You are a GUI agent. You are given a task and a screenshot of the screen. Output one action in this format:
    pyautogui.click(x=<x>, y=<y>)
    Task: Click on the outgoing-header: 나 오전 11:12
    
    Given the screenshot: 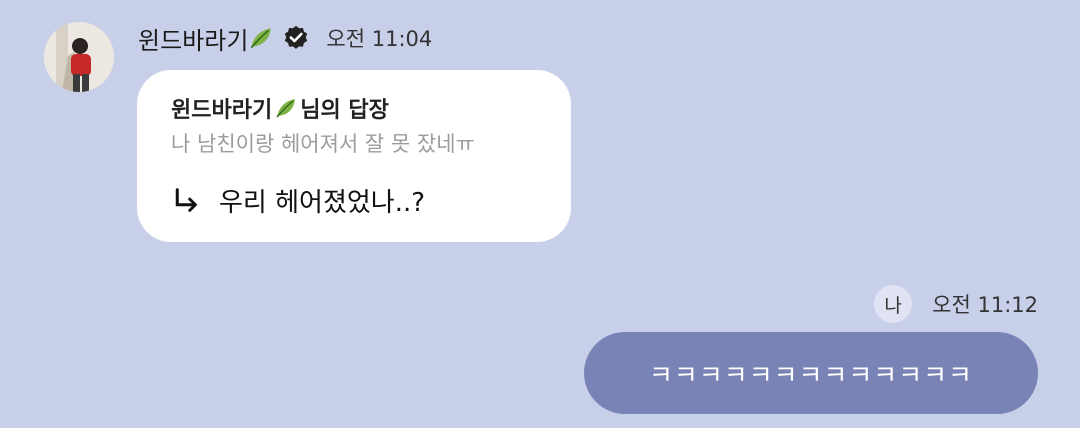 What is the action you would take?
    pyautogui.click(x=956, y=304)
    